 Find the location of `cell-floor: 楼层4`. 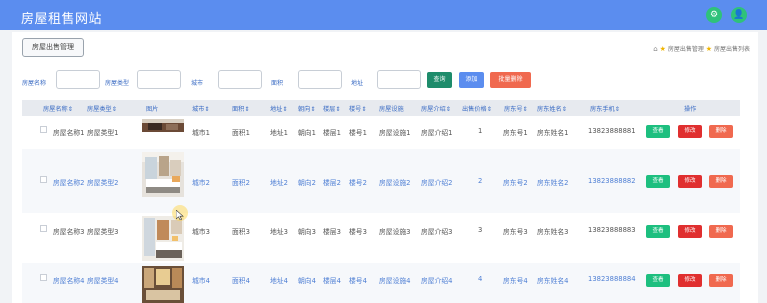

cell-floor: 楼层4 is located at coordinates (332, 281).